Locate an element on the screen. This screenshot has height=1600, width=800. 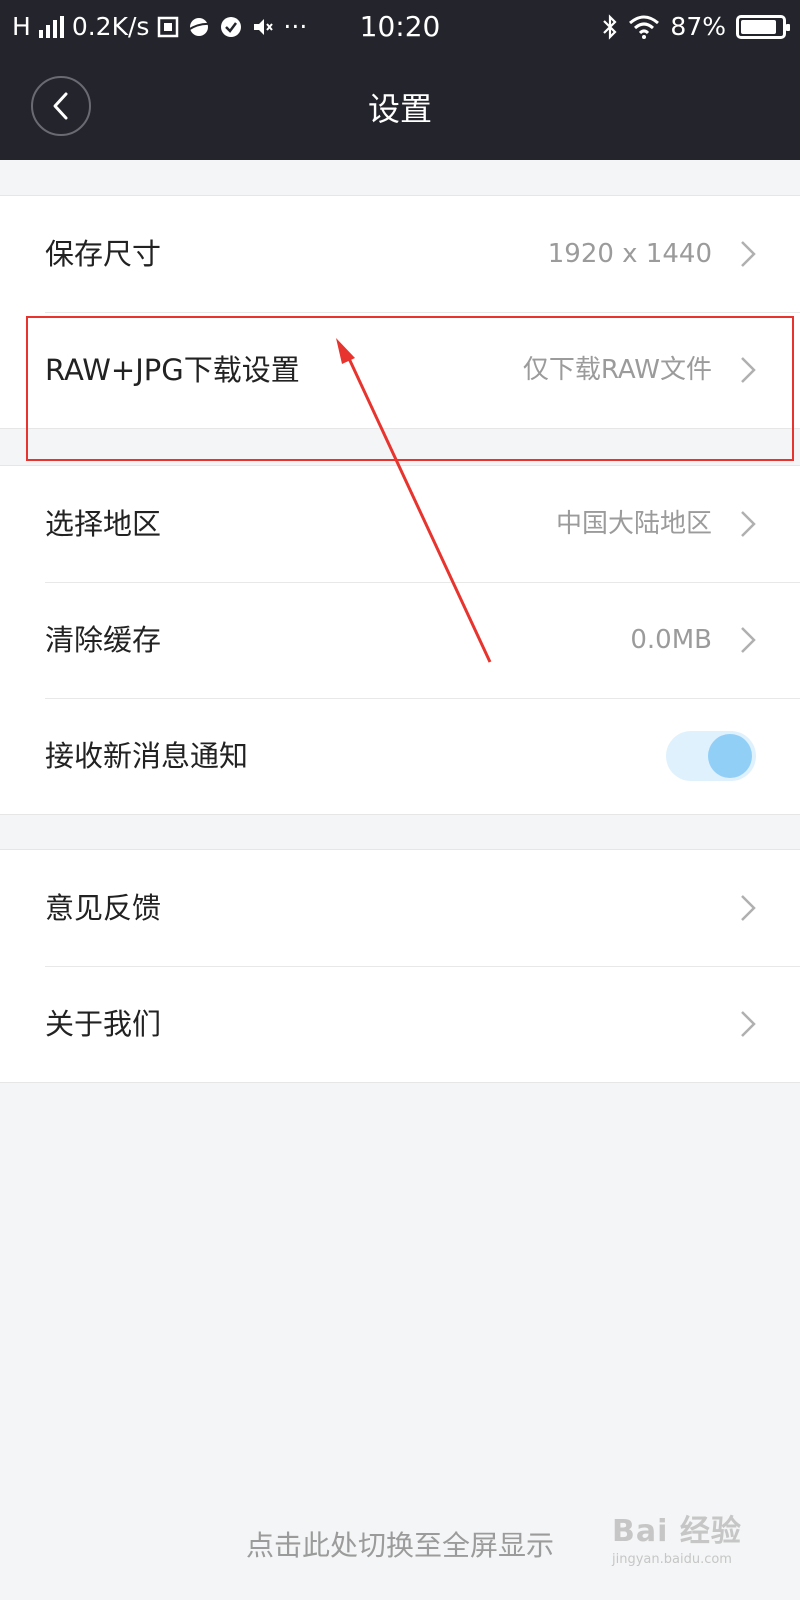
raw-jpg-download-row: RAW+JPG下载设置 仅下载RAW文件 is located at coordinates (400, 370).